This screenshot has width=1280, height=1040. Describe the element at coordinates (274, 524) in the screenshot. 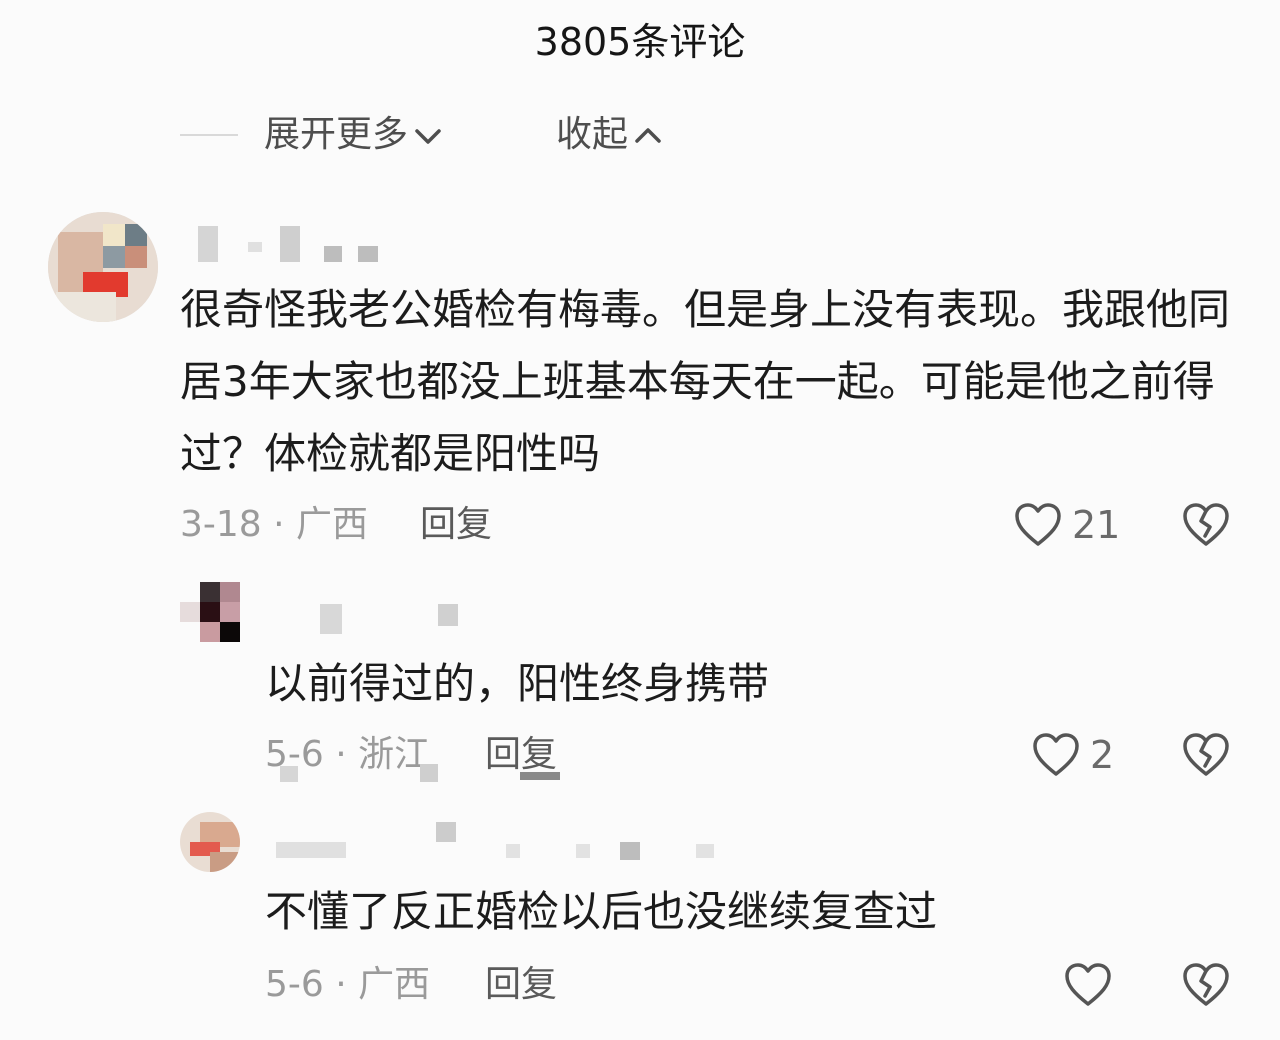

I see `comment-date-location: 3-18 · 广西` at that location.